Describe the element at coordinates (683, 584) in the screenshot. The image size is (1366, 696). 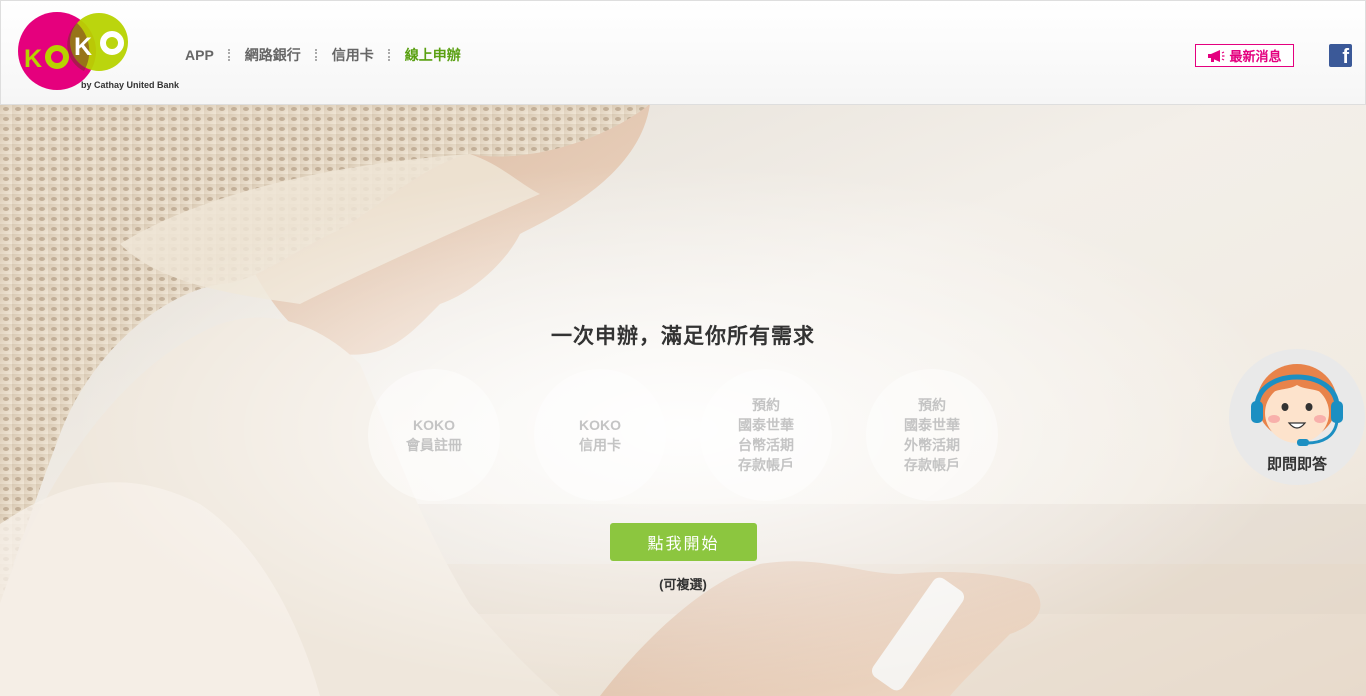
I see `multi-select-note: (可複選)` at that location.